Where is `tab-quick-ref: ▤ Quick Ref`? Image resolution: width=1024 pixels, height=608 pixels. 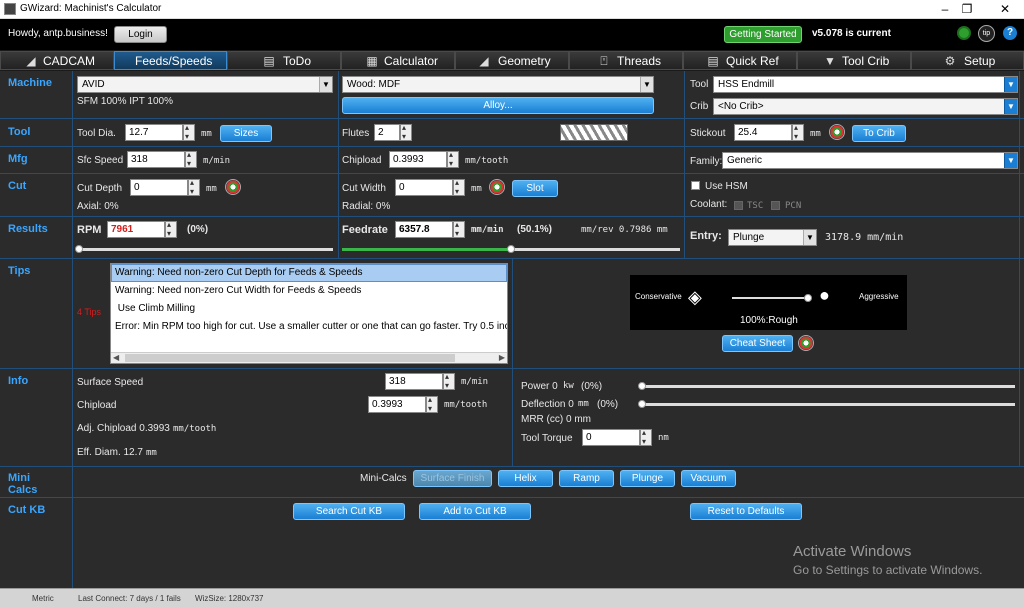
tab-quick-ref: ▤ Quick Ref is located at coordinates (740, 60).